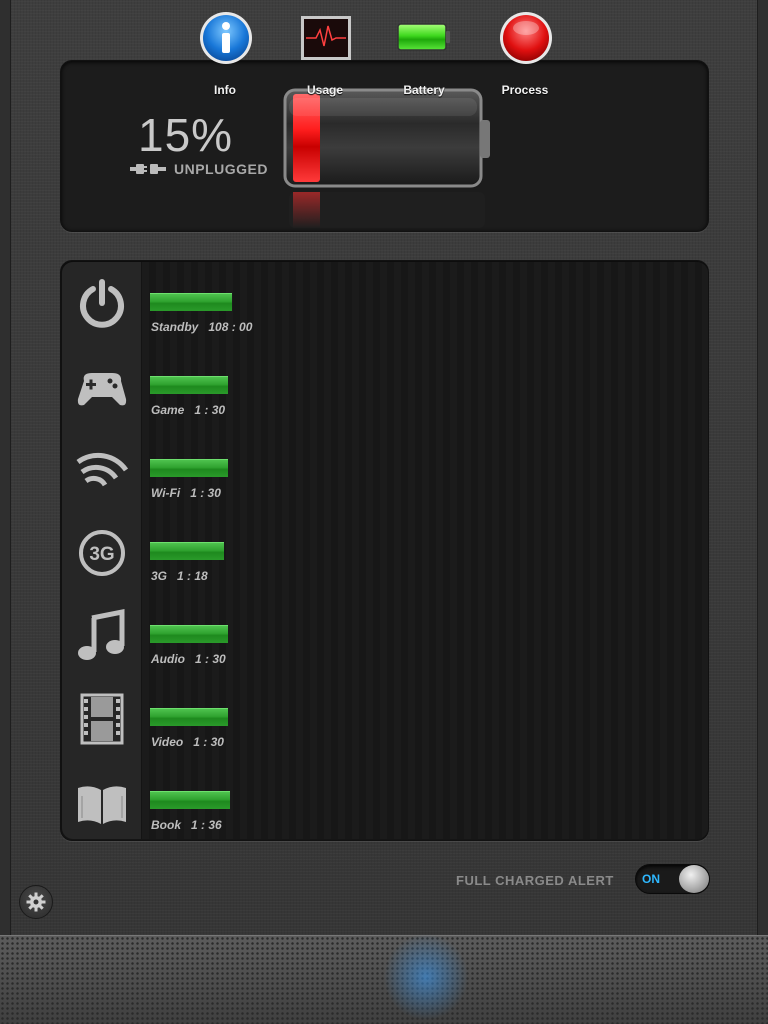 Image resolution: width=768 pixels, height=1024 pixels. Describe the element at coordinates (179, 576) in the screenshot. I see `usage-label: 3G 1 : 18` at that location.